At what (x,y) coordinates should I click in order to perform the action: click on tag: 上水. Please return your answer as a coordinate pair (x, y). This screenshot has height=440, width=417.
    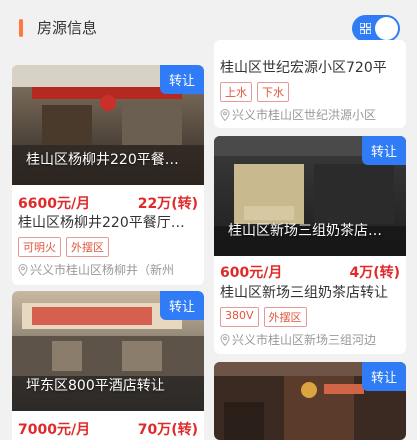
    Looking at the image, I should click on (236, 92).